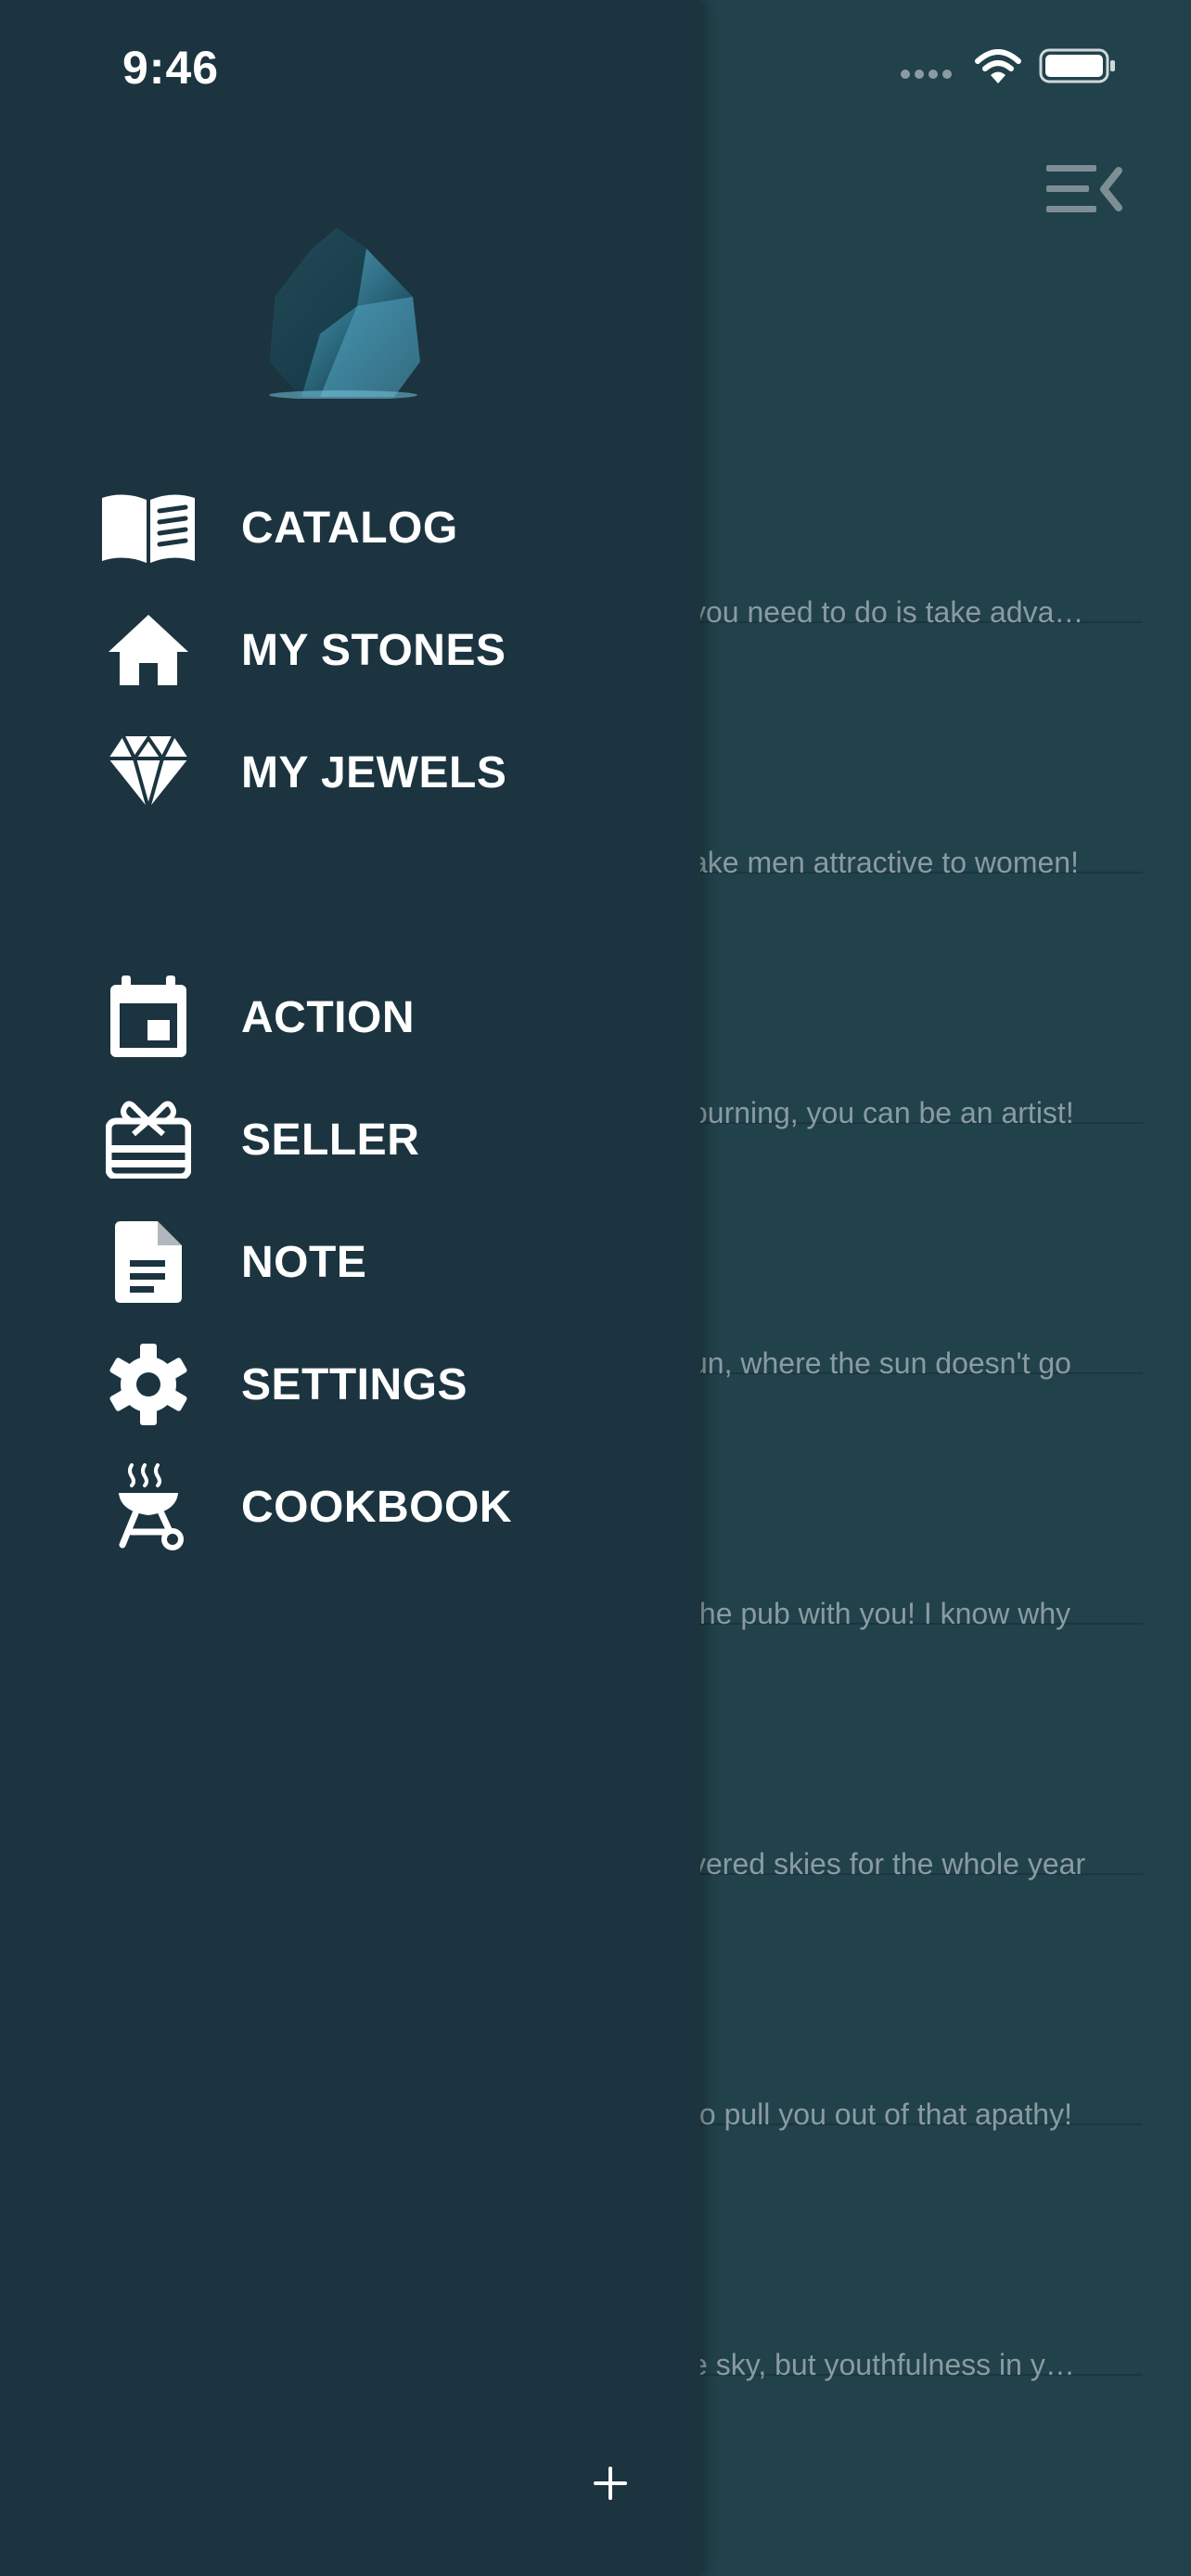 The height and width of the screenshot is (2576, 1191). Describe the element at coordinates (171, 68) in the screenshot. I see `status-bar-time: 9:46` at that location.